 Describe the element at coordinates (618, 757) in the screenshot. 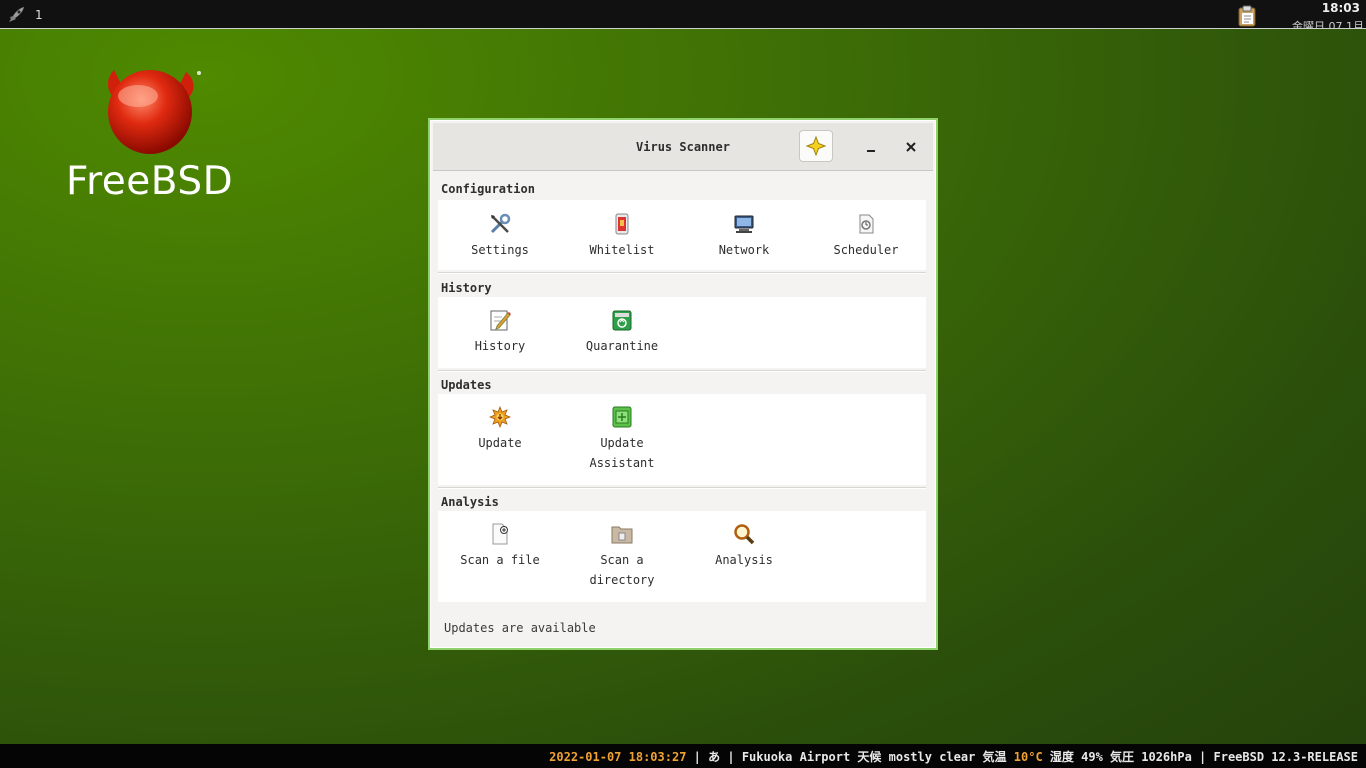

I see `bottom-datetime: 2022-01-07 18:03:27` at that location.